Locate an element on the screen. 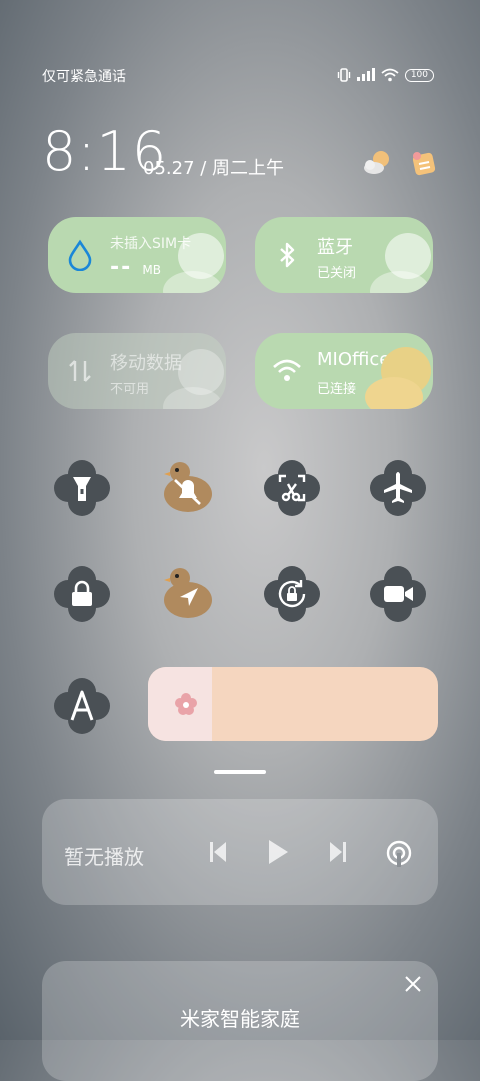 The image size is (480, 1081). wifi-tile: MIOffice- 已连接 is located at coordinates (344, 371).